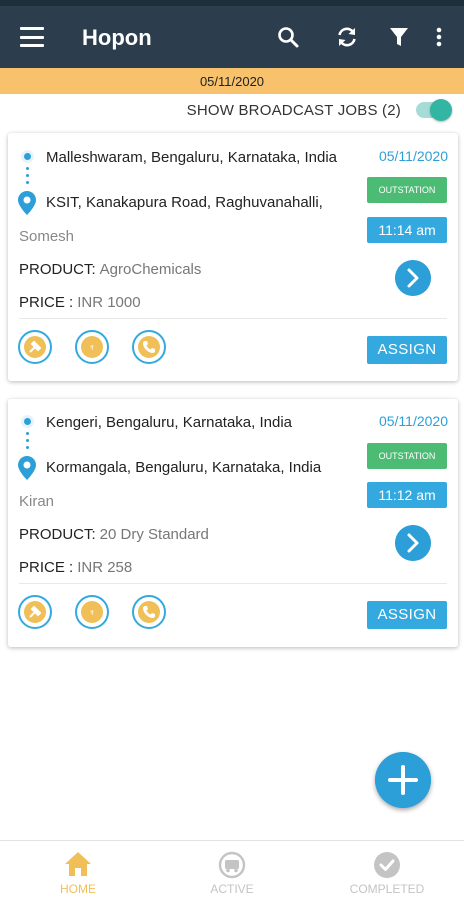 The height and width of the screenshot is (901, 464). Describe the element at coordinates (387, 889) in the screenshot. I see `nav-completed-label: COMPLETED` at that location.